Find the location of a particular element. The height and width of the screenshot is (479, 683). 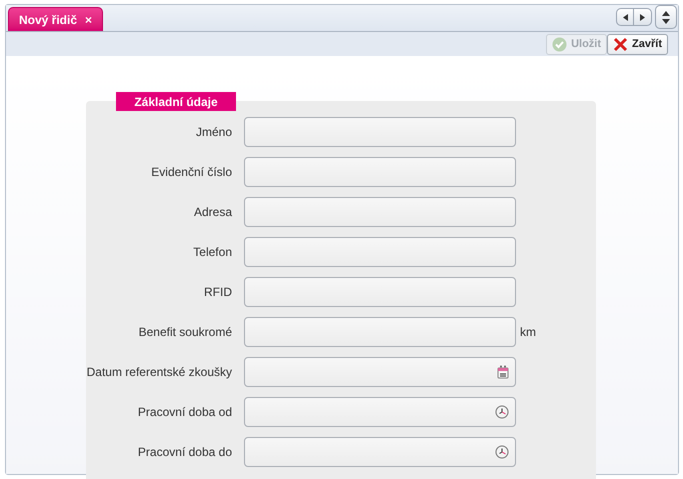

field-label: Adresa is located at coordinates (212, 212).